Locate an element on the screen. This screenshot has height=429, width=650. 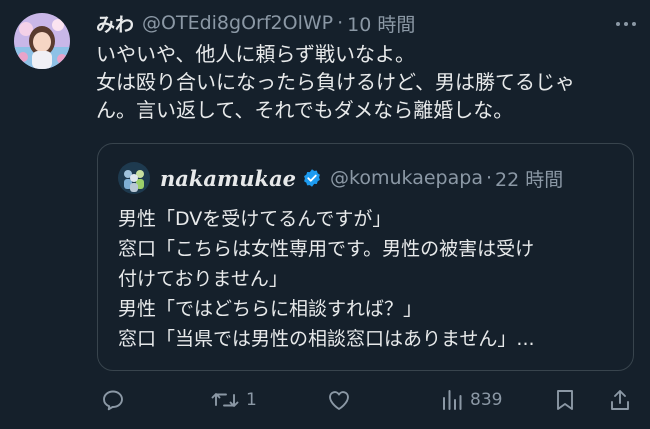
author-avatar is located at coordinates (42, 41).